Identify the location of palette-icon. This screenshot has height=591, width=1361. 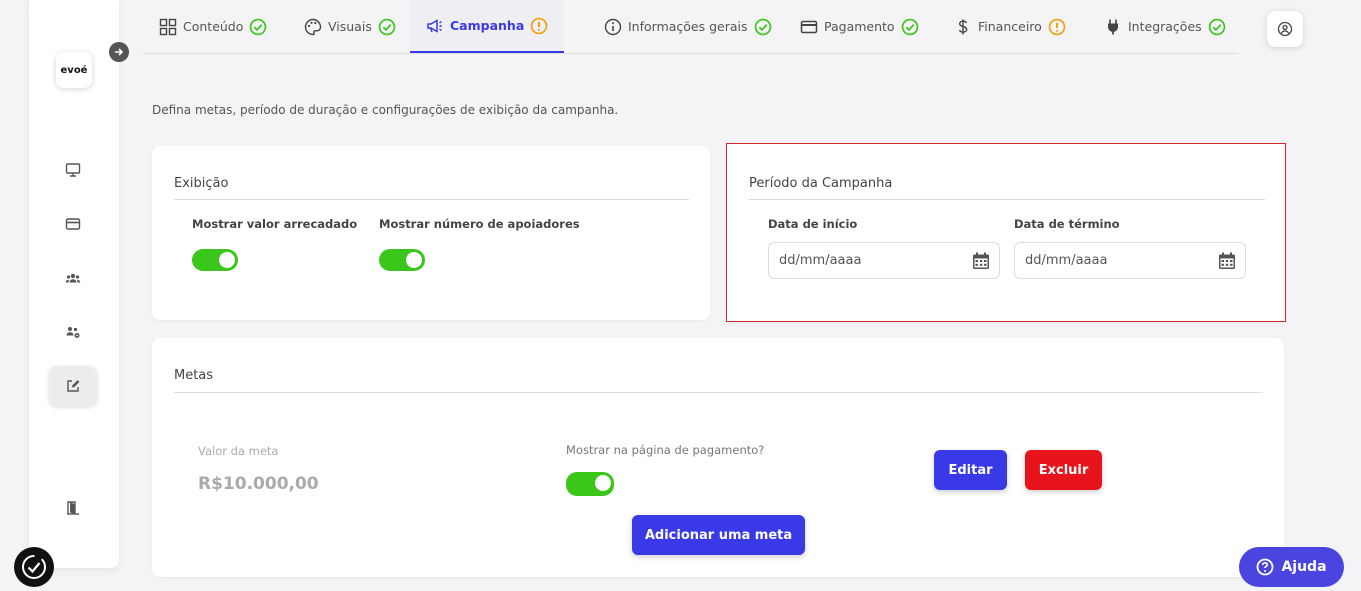
(313, 26).